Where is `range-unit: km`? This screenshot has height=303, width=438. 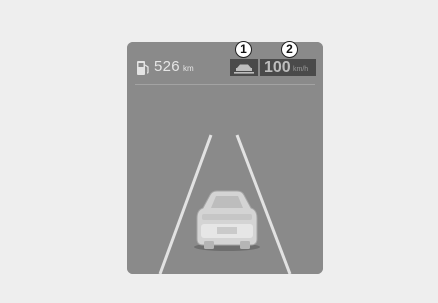 range-unit: km is located at coordinates (188, 68).